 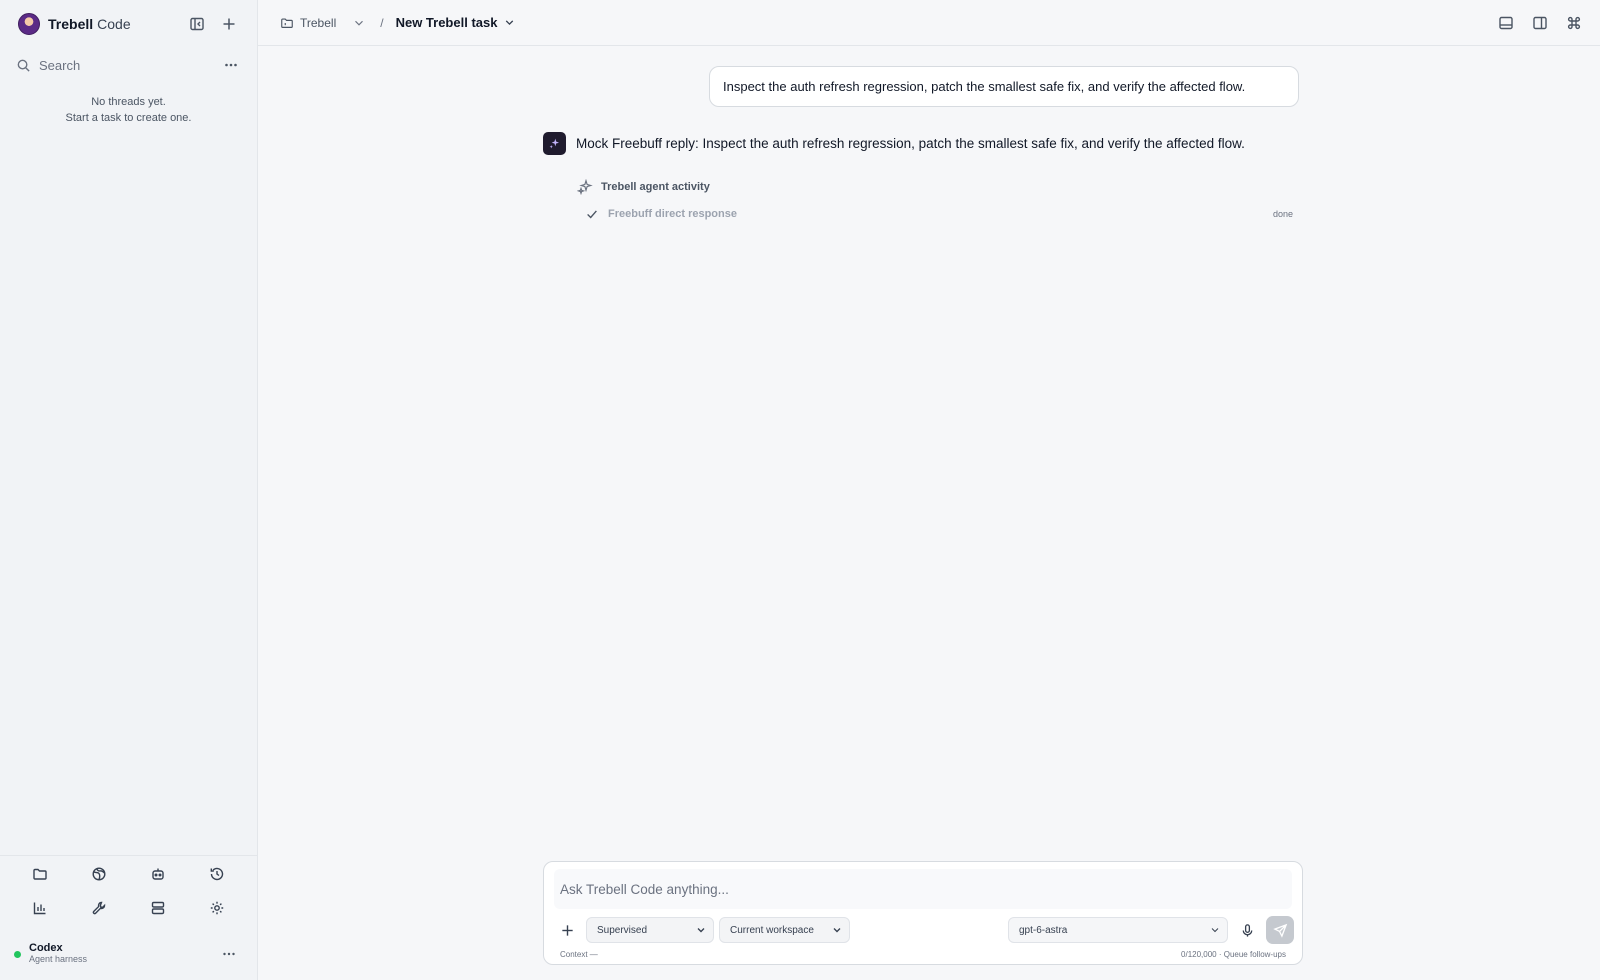 I want to click on attach-button, so click(x=567, y=930).